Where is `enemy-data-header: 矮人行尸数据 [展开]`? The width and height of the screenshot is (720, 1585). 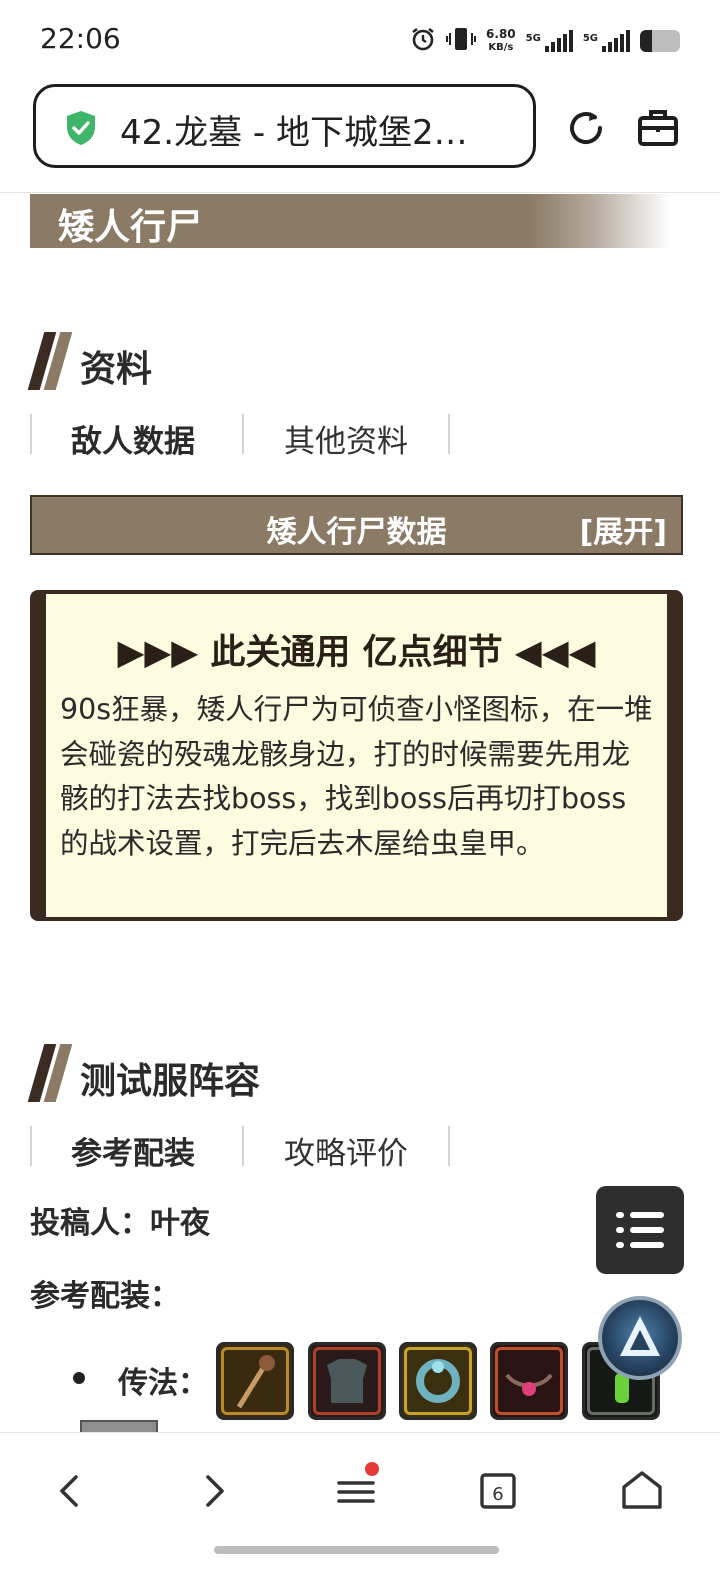
enemy-data-header: 矮人行尸数据 [展开] is located at coordinates (356, 525).